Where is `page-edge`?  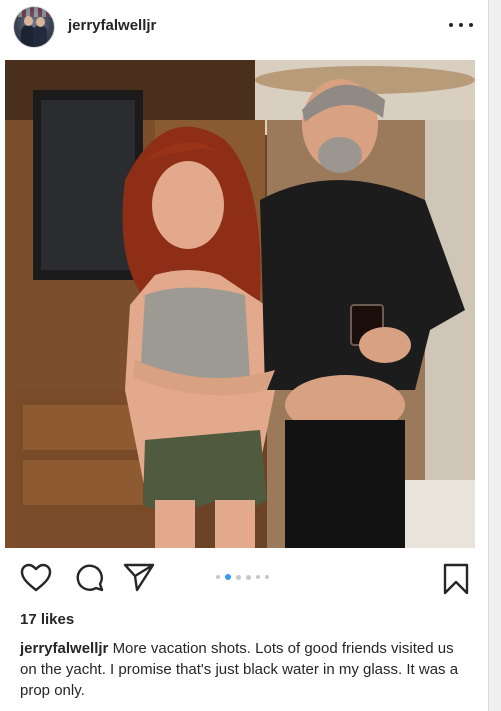
page-edge is located at coordinates (495, 355).